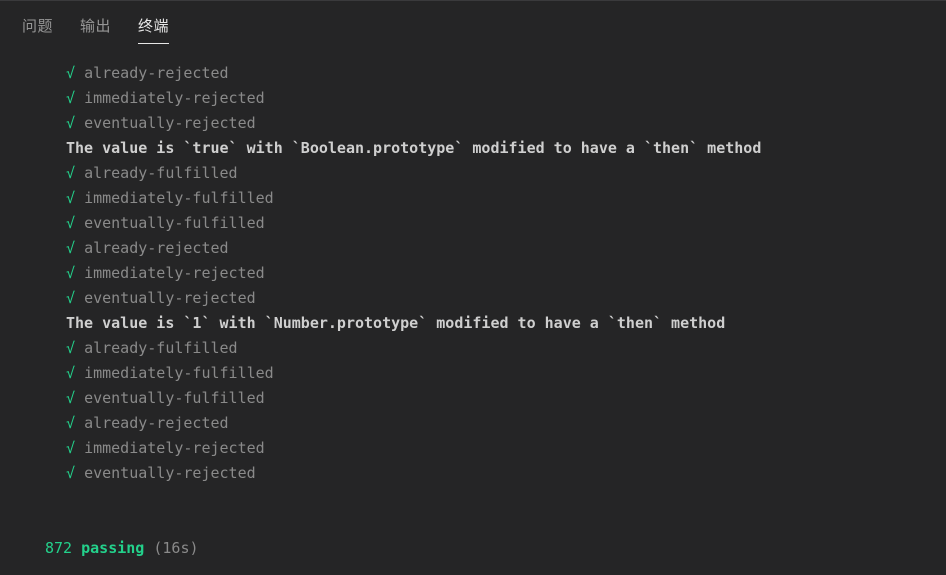 This screenshot has width=946, height=575. I want to click on tab-problems: 问题, so click(37, 31).